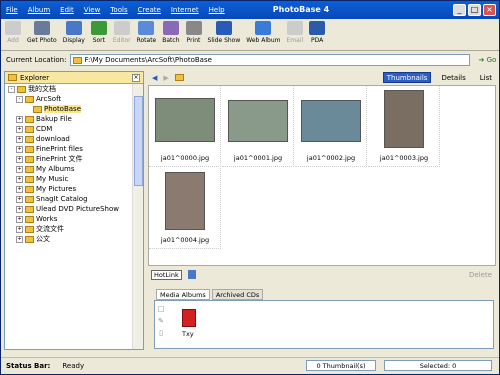  What do you see at coordinates (67, 10) in the screenshot?
I see `menu-edit: Edit` at bounding box center [67, 10].